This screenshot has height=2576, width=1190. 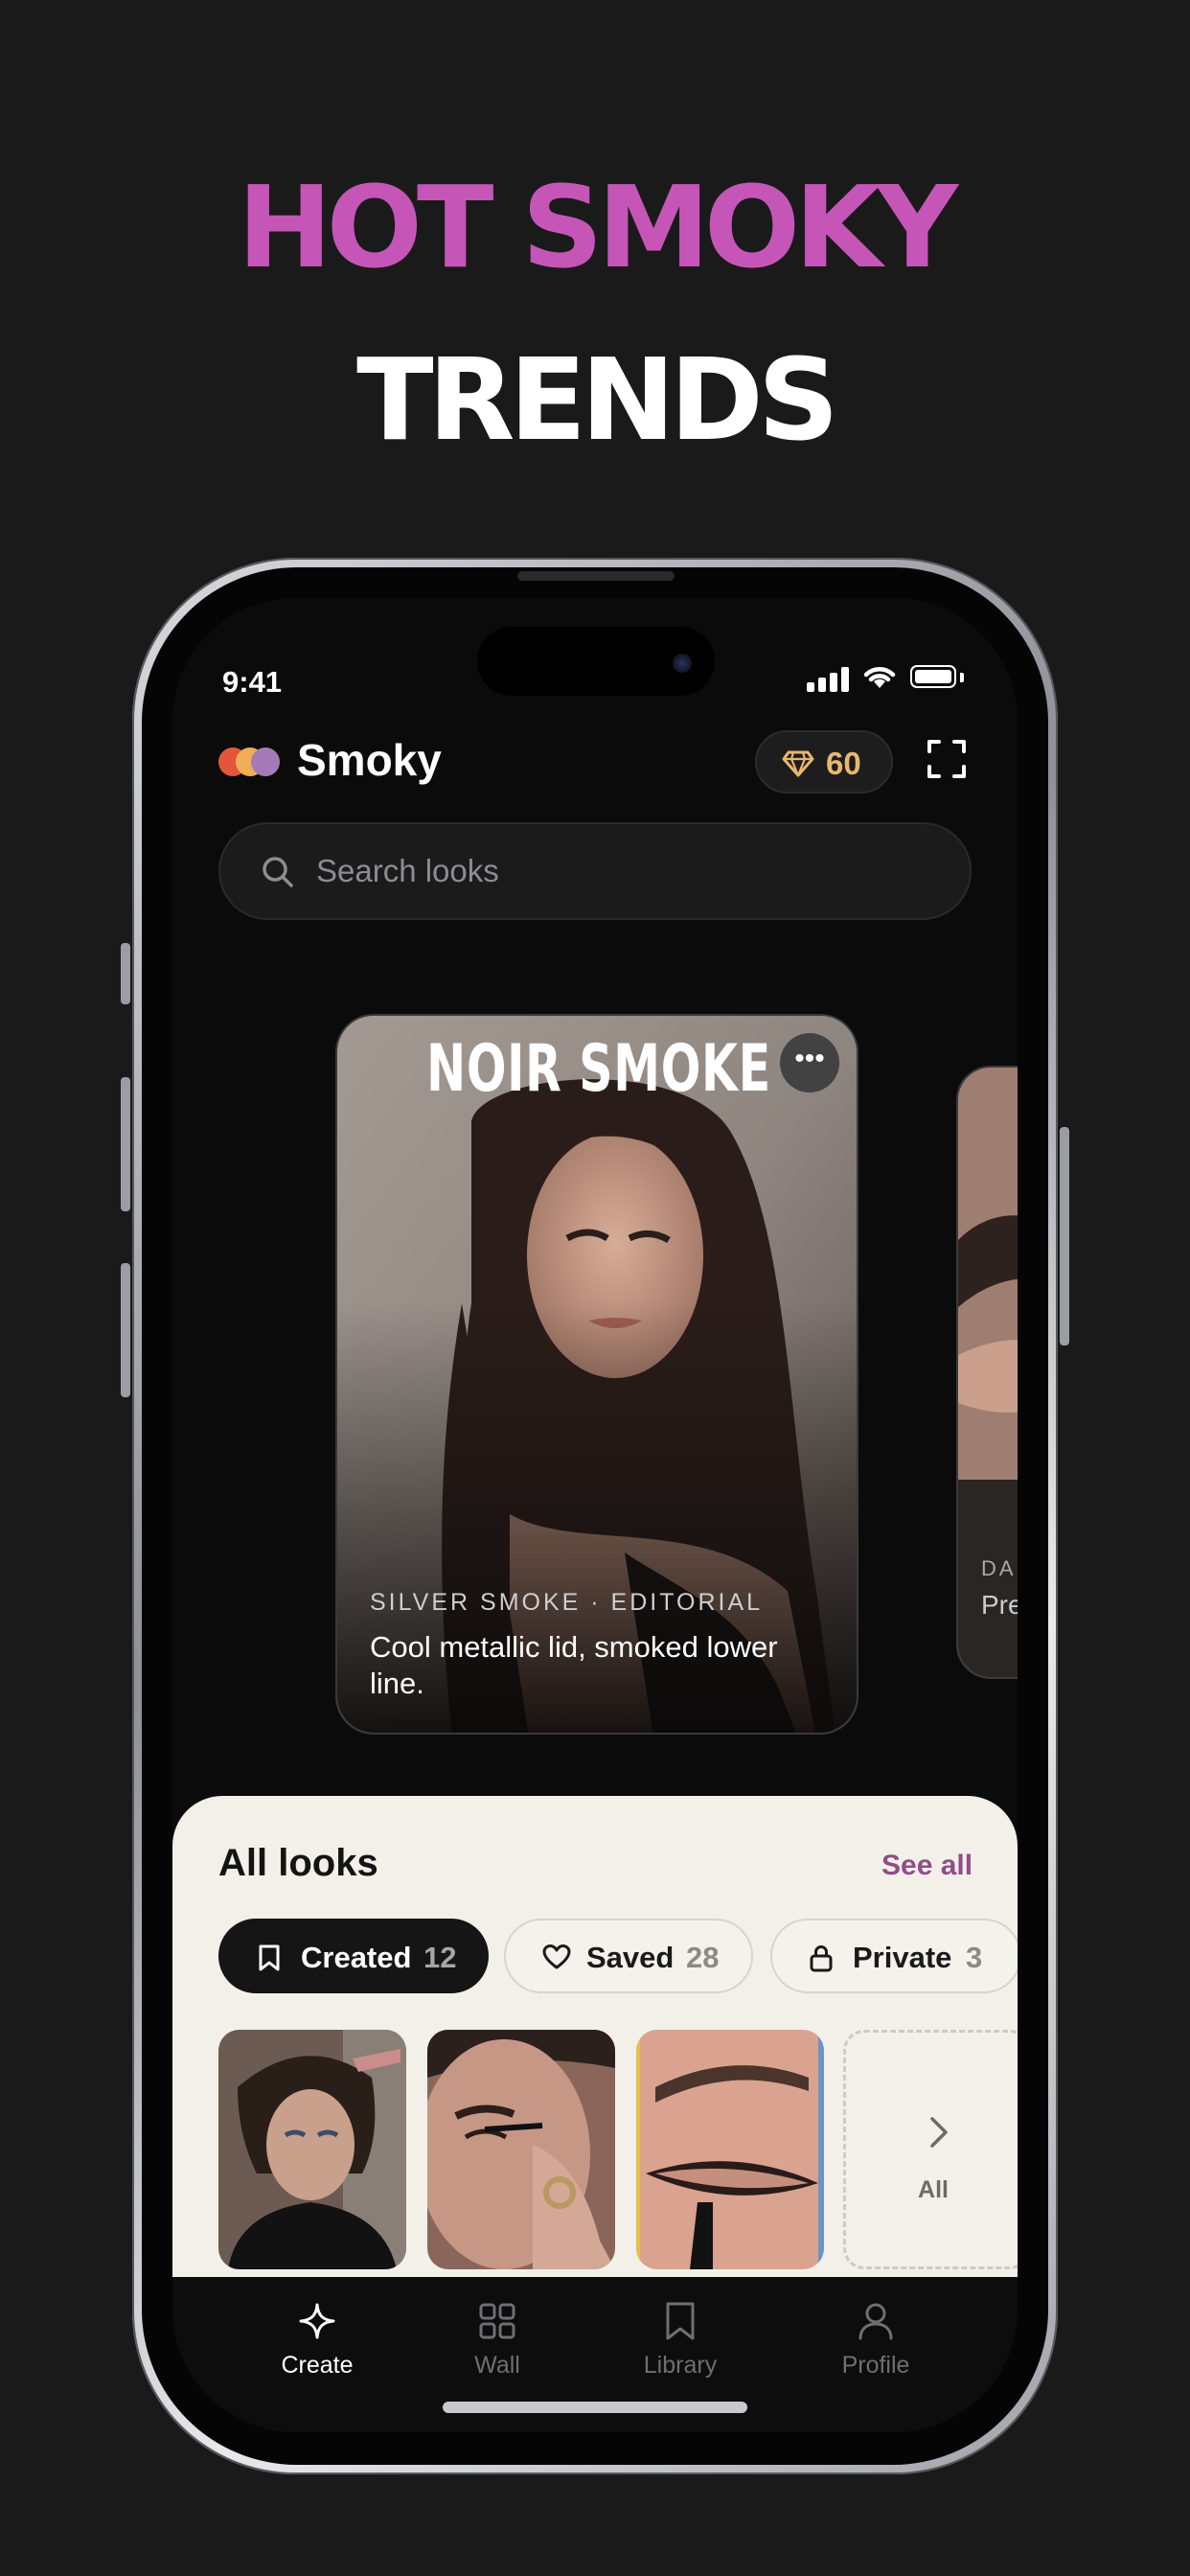 I want to click on next-look-tag: DA, so click(x=999, y=1568).